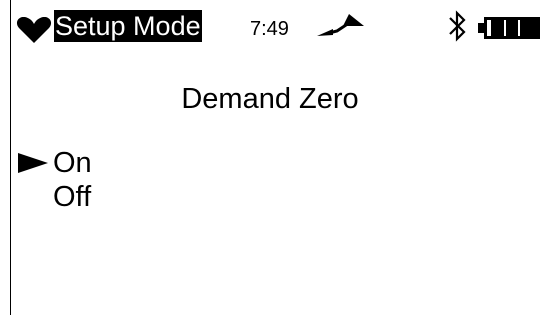 The height and width of the screenshot is (315, 540). What do you see at coordinates (340, 25) in the screenshot?
I see `signal-icon` at bounding box center [340, 25].